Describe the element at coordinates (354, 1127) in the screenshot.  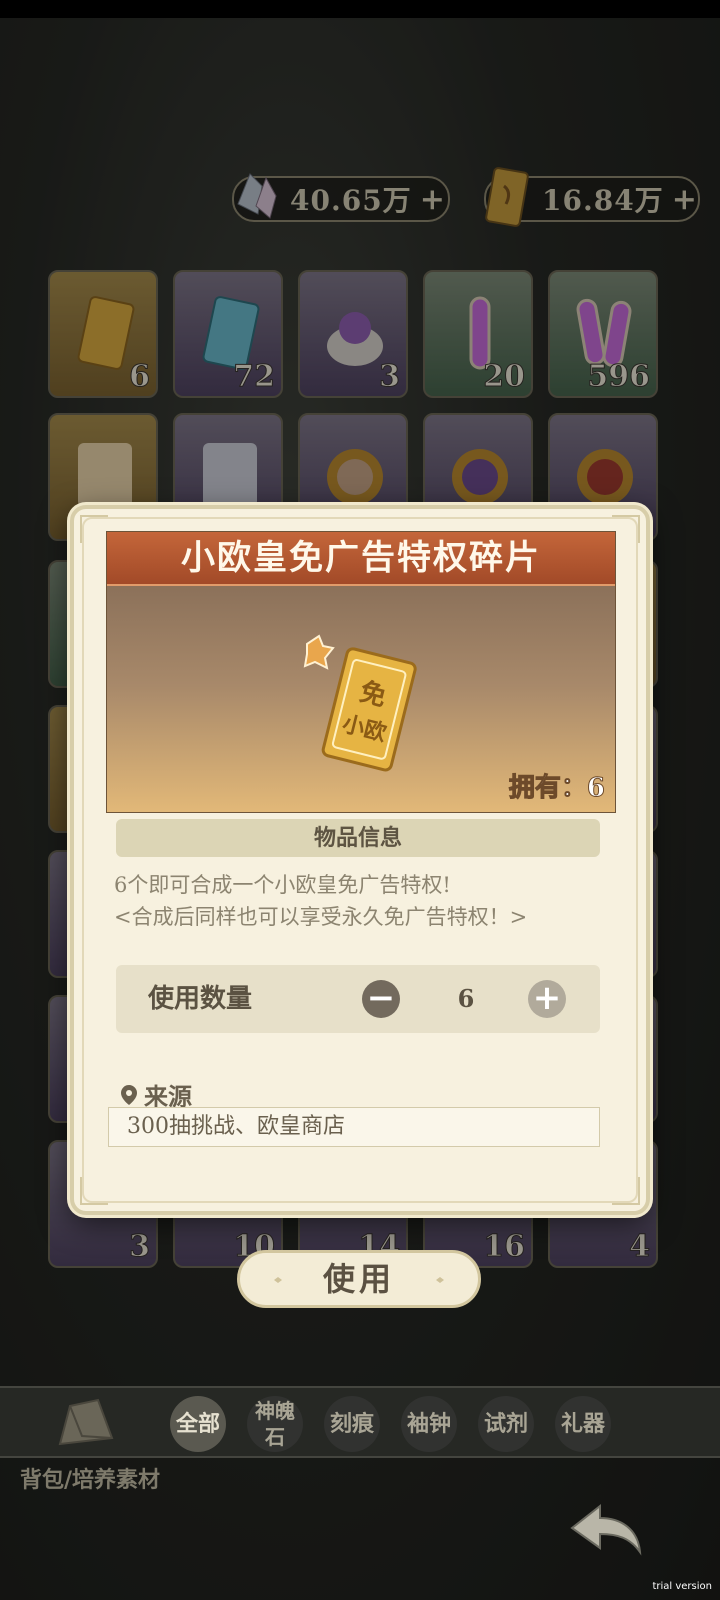
I see `source-value: 300抽挑战、欧皇商店` at that location.